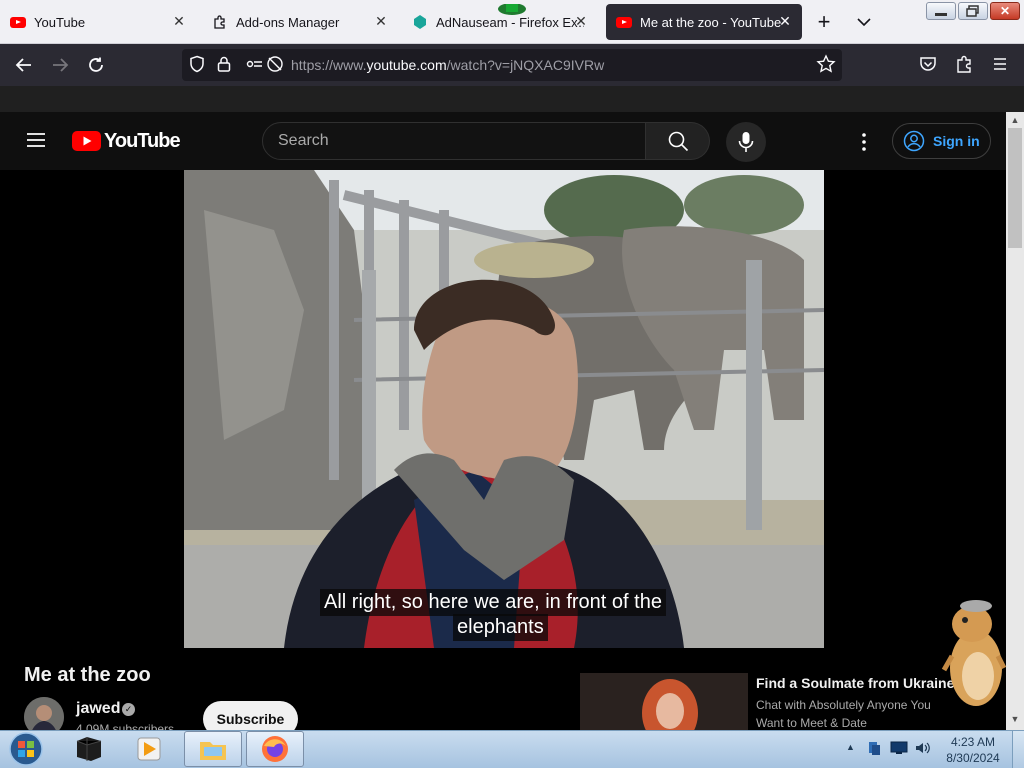  I want to click on youtube-logo-text: YouTube, so click(142, 140).